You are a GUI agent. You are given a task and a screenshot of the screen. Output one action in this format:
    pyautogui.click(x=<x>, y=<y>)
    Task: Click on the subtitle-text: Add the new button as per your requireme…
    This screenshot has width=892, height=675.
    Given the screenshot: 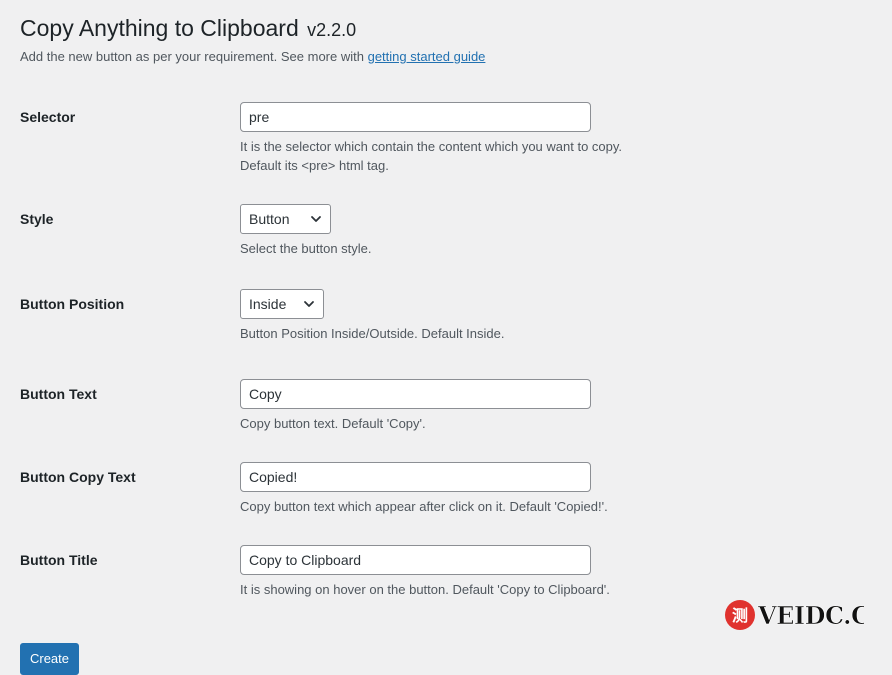 What is the action you would take?
    pyautogui.click(x=192, y=56)
    